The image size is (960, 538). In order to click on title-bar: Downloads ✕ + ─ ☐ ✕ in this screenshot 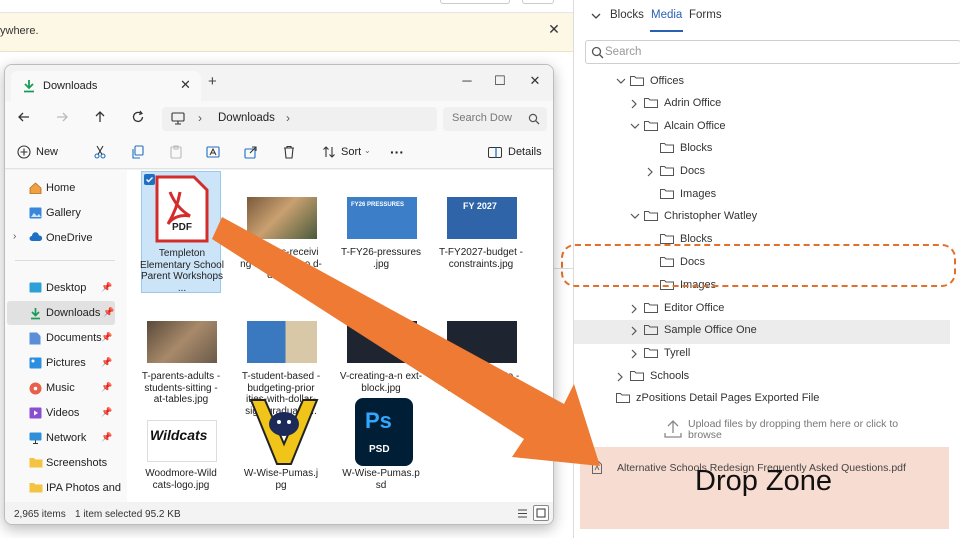, I will do `click(279, 83)`.